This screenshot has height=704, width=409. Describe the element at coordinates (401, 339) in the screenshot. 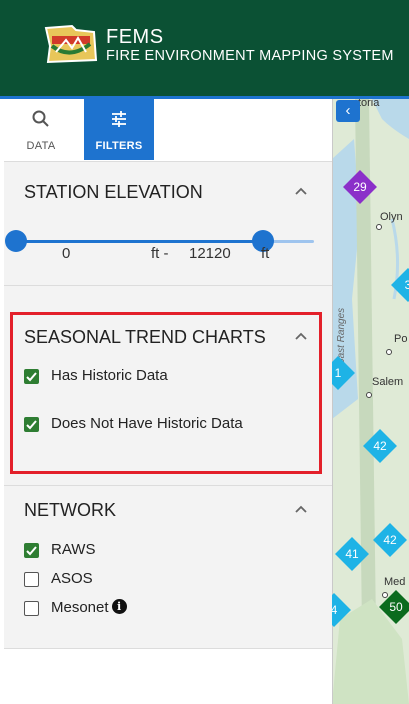

I see `map-label-portland: Po` at that location.